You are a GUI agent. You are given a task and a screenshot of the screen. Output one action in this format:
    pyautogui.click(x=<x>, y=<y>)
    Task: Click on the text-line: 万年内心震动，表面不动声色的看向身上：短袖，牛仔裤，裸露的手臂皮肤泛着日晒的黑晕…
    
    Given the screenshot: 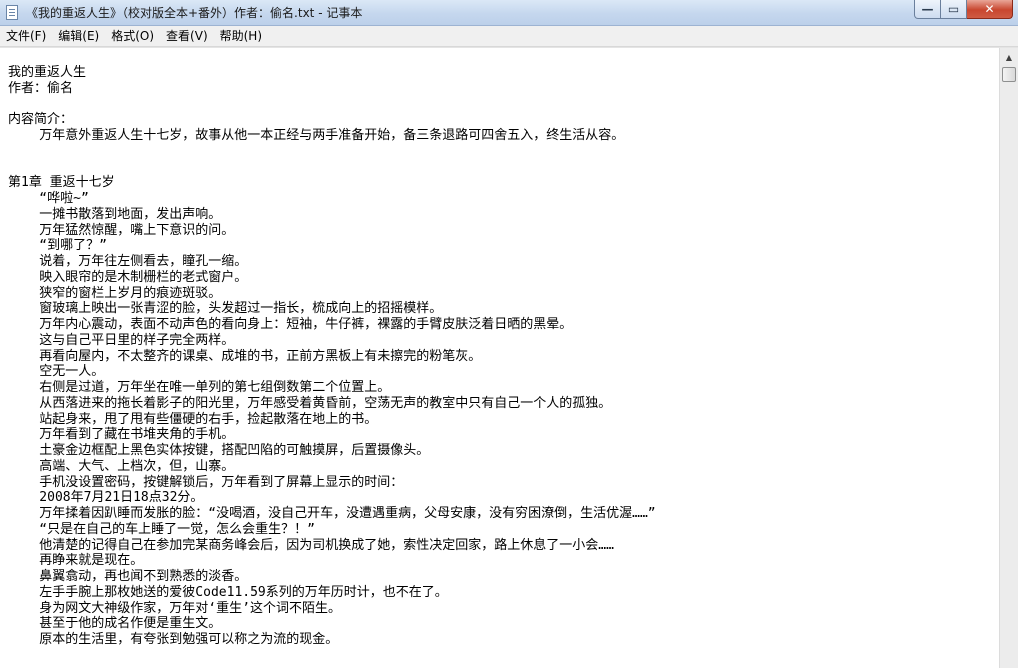 What is the action you would take?
    pyautogui.click(x=290, y=324)
    